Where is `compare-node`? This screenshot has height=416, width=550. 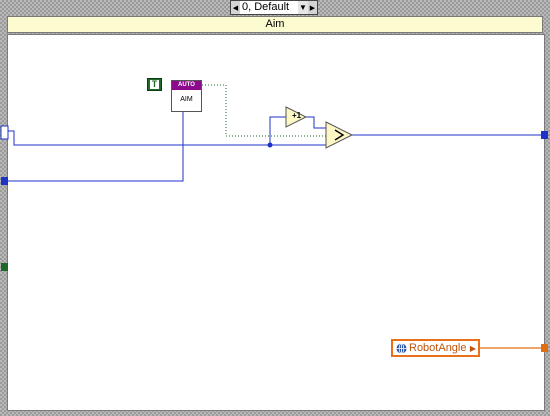
compare-node is located at coordinates (339, 135).